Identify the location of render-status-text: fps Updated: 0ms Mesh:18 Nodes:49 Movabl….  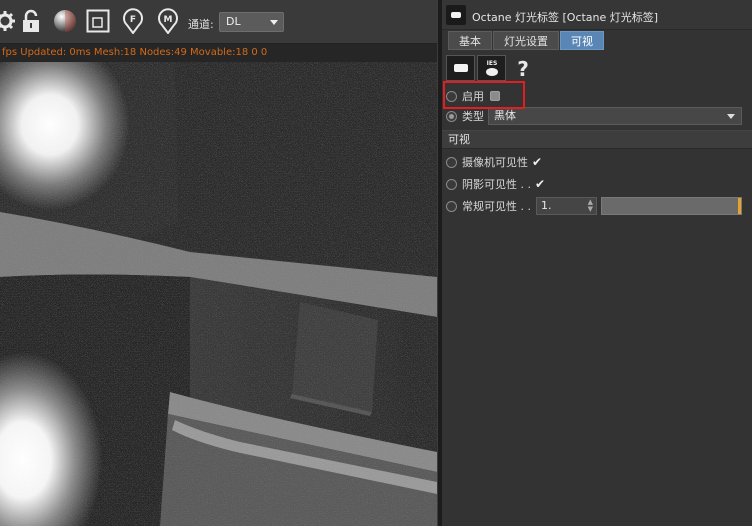
(135, 52).